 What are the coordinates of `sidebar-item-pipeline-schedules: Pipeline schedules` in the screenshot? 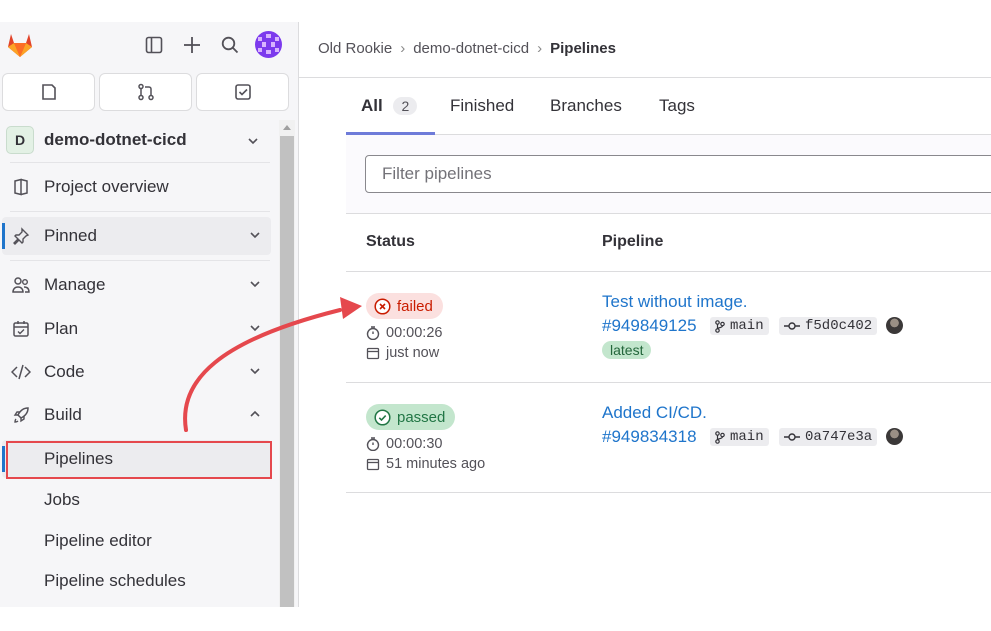 It's located at (115, 581).